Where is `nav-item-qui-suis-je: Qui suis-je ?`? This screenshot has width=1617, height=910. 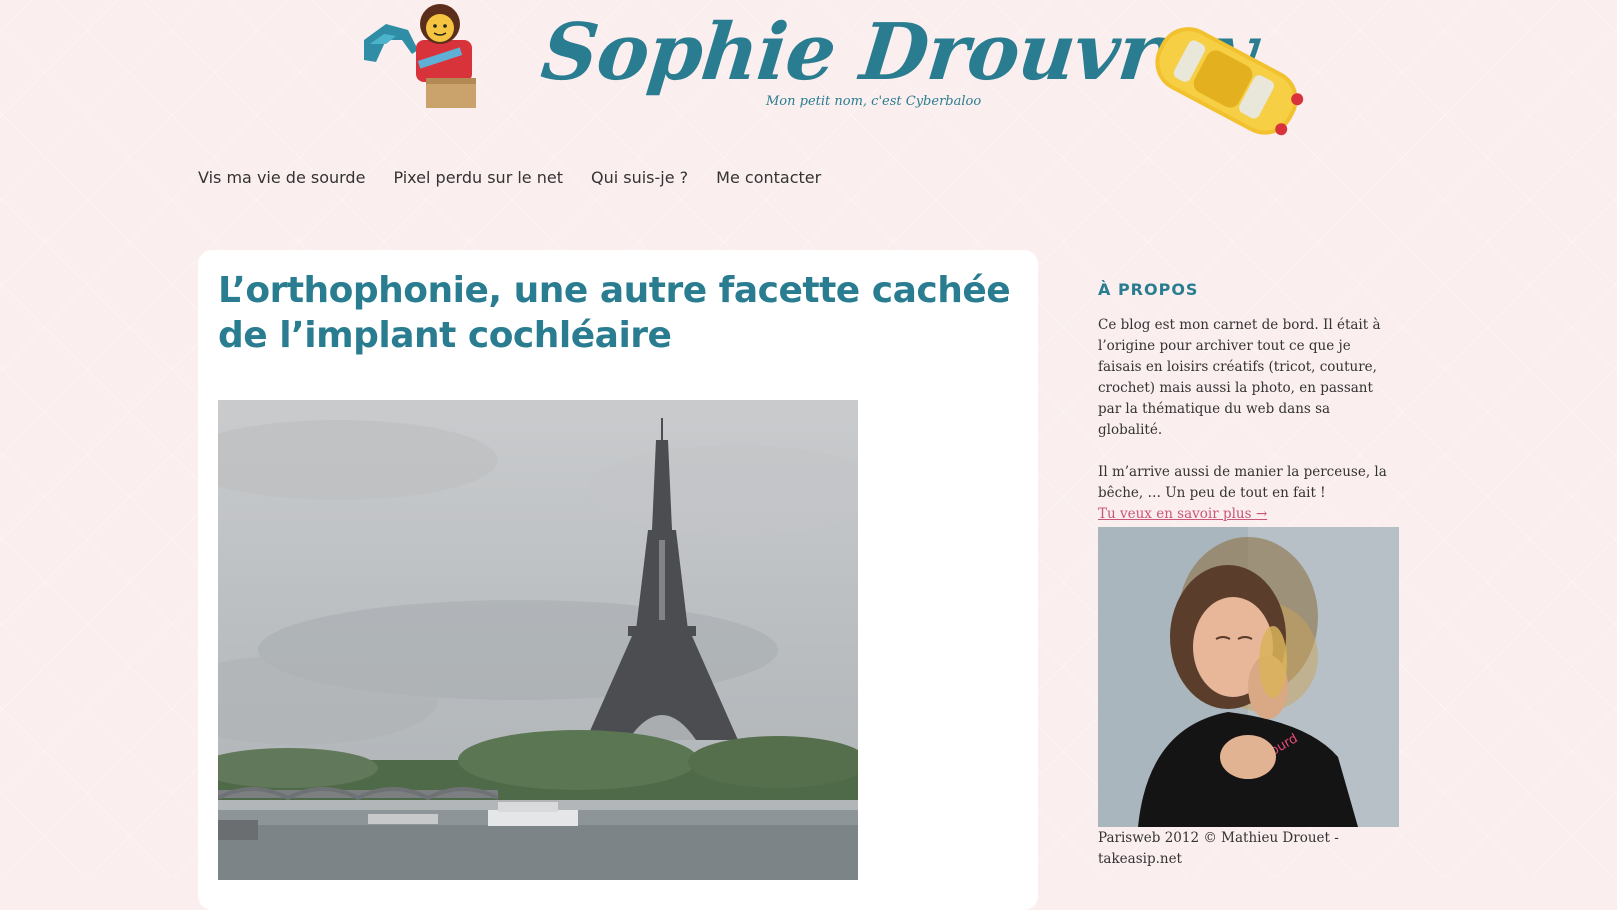
nav-item-qui-suis-je: Qui suis-je ? is located at coordinates (639, 177).